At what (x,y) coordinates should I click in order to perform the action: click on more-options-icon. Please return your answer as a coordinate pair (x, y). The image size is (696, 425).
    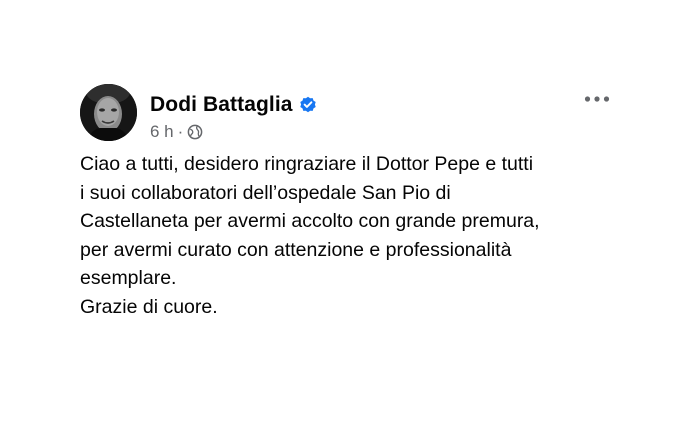
    Looking at the image, I should click on (597, 99).